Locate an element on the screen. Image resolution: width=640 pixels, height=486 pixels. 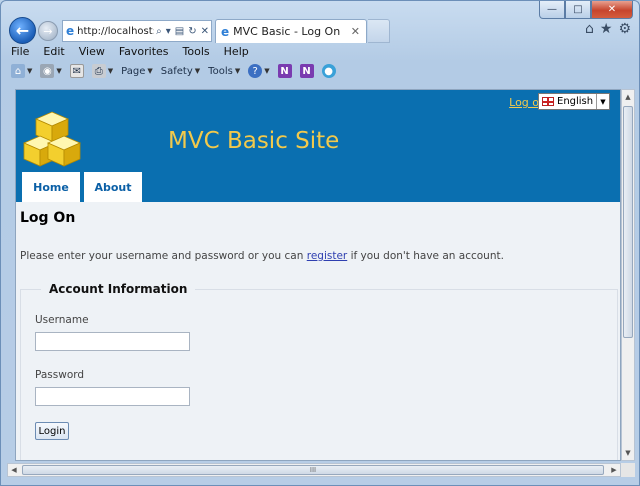
messenger-icon: ● is located at coordinates (328, 71).